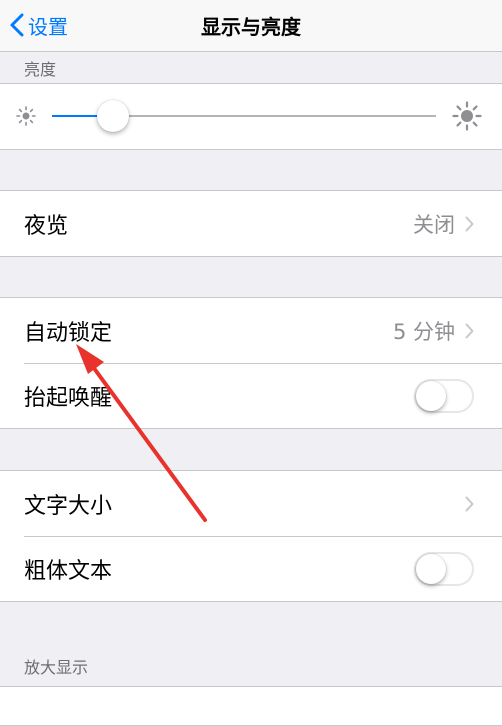 This screenshot has height=726, width=502. I want to click on zoom-header: 放大显示, so click(56, 667).